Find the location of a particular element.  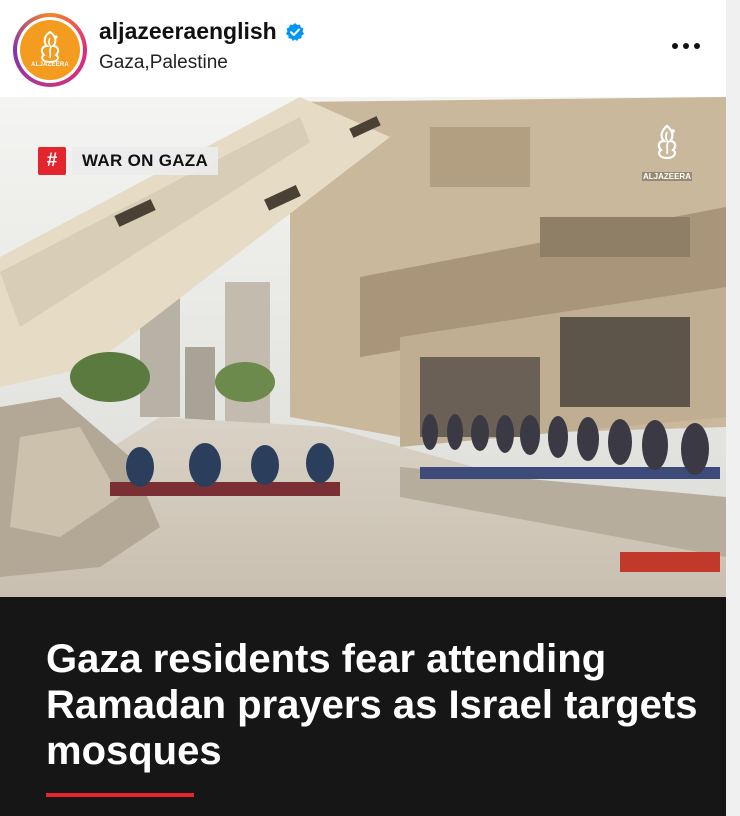

story-ring: ALJAZEERA is located at coordinates (50, 50).